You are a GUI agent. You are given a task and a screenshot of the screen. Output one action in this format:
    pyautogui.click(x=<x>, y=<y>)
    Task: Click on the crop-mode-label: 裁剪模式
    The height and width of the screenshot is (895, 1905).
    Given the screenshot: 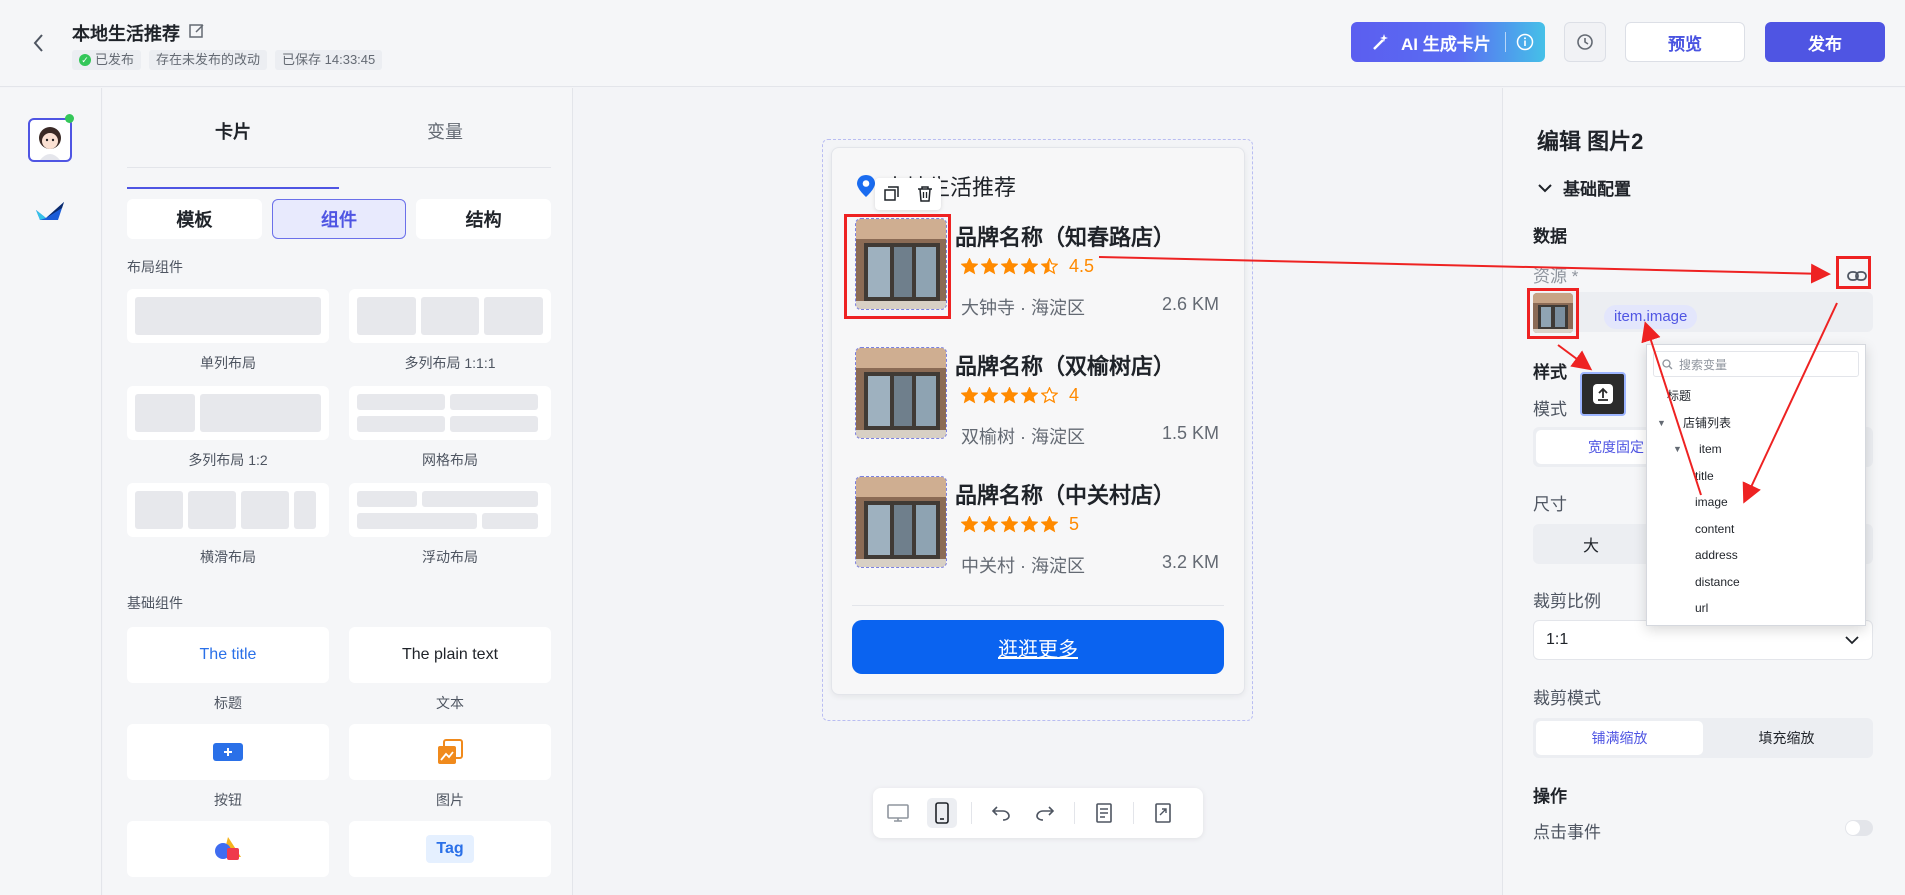 What is the action you would take?
    pyautogui.click(x=1567, y=698)
    